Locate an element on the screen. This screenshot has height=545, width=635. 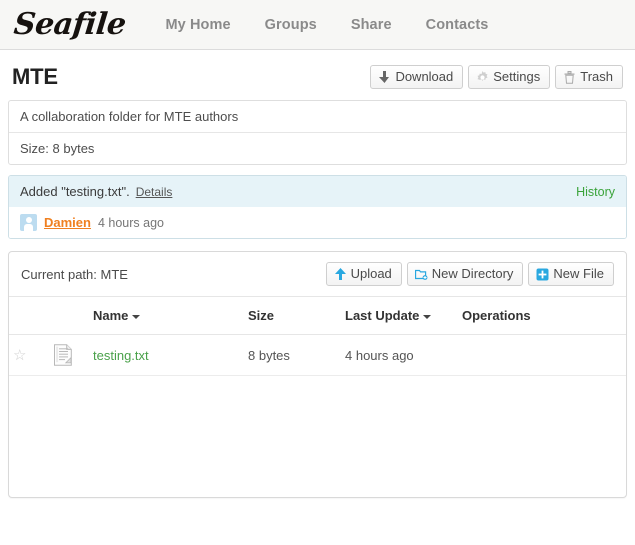
activity-message-group: Added "testing.txt". Details is located at coordinates (96, 191).